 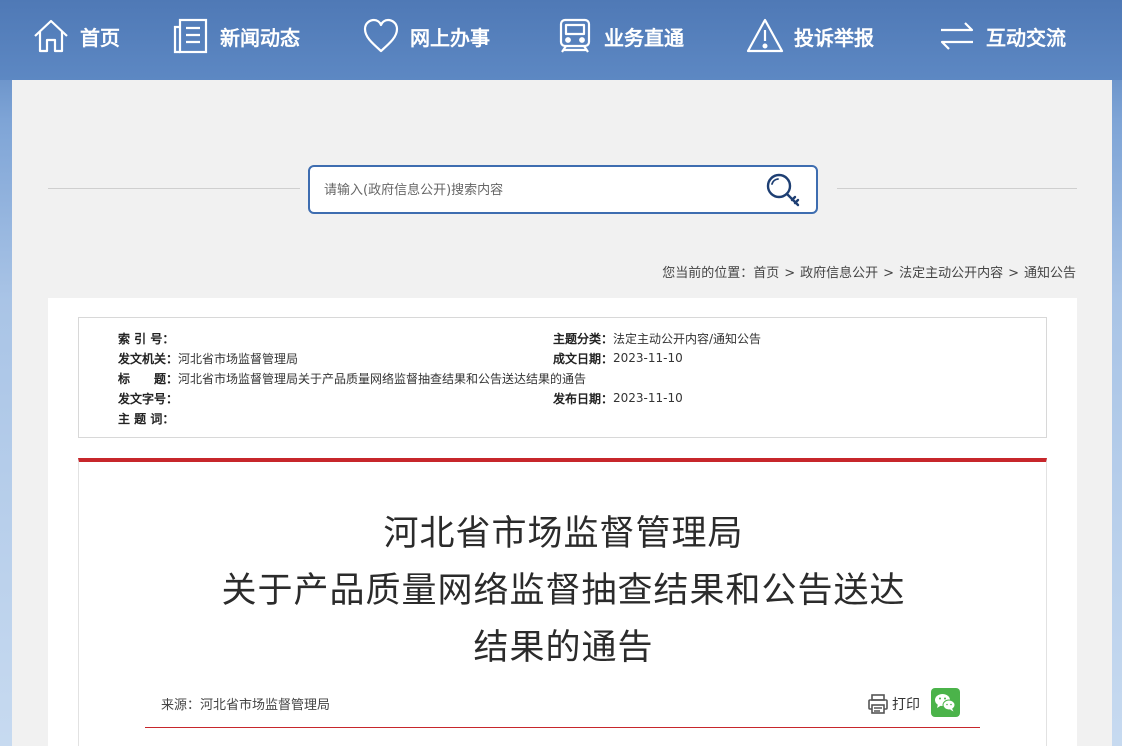 I want to click on nav-item-interaction: 互动交流, so click(x=1002, y=36).